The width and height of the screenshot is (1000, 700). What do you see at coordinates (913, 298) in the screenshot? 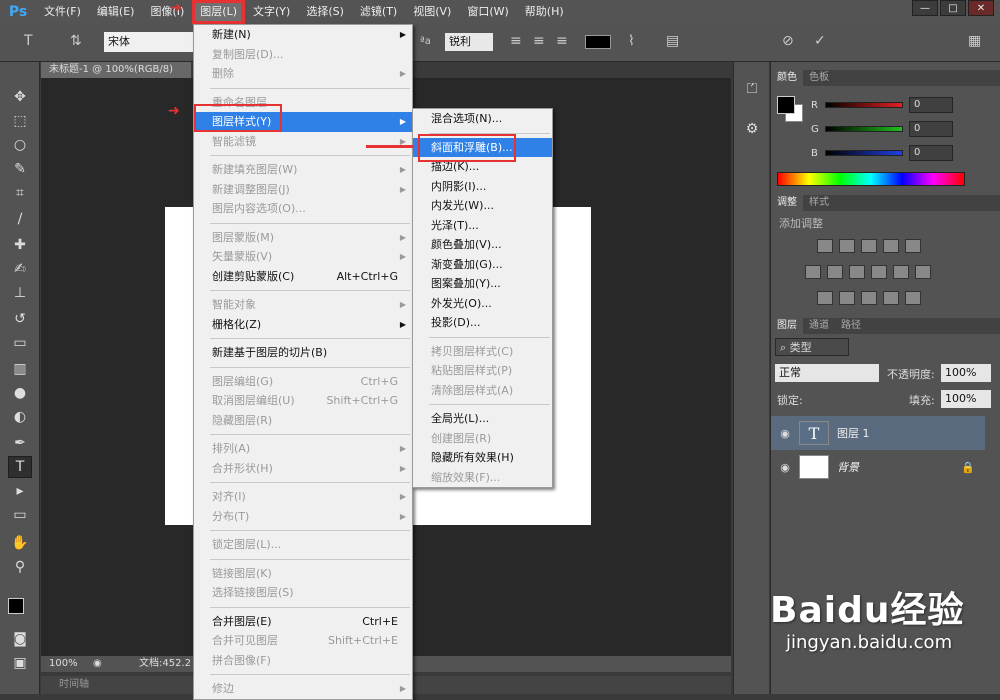
I see `selective-color-icon` at bounding box center [913, 298].